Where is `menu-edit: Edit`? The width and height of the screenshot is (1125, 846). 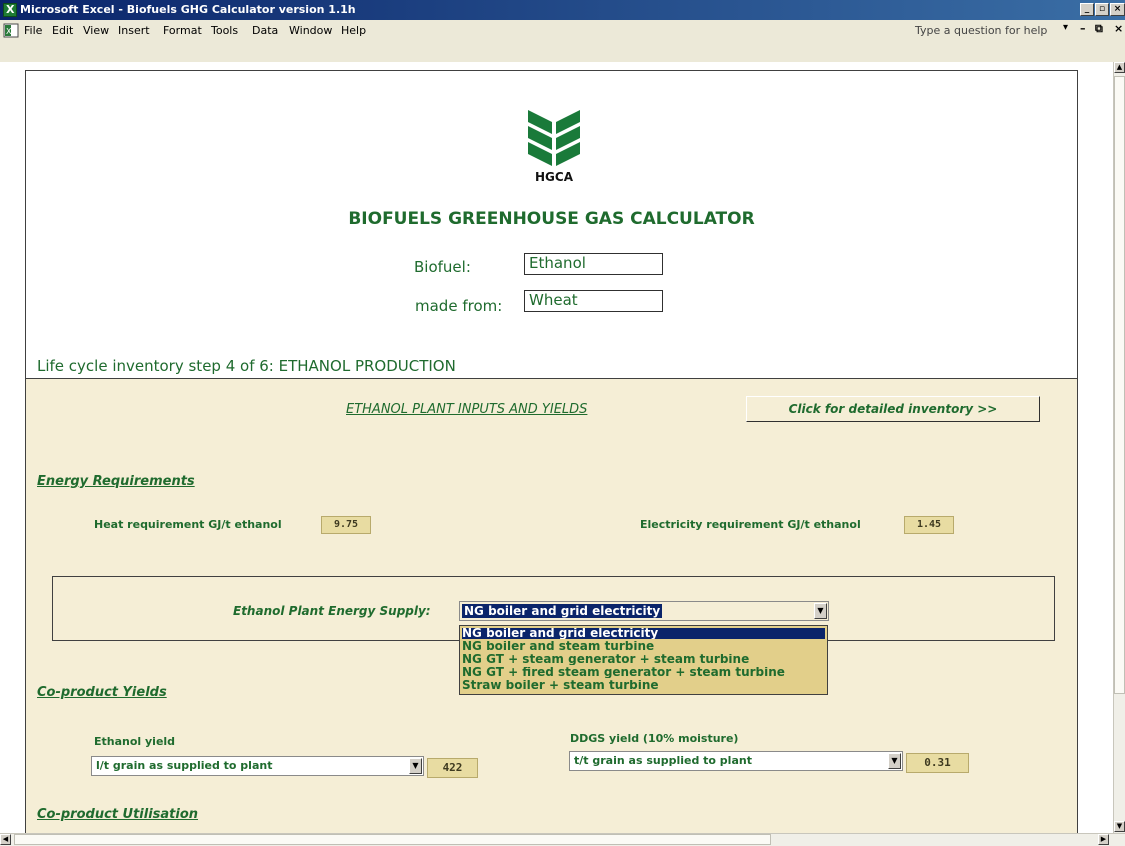 menu-edit: Edit is located at coordinates (62, 30).